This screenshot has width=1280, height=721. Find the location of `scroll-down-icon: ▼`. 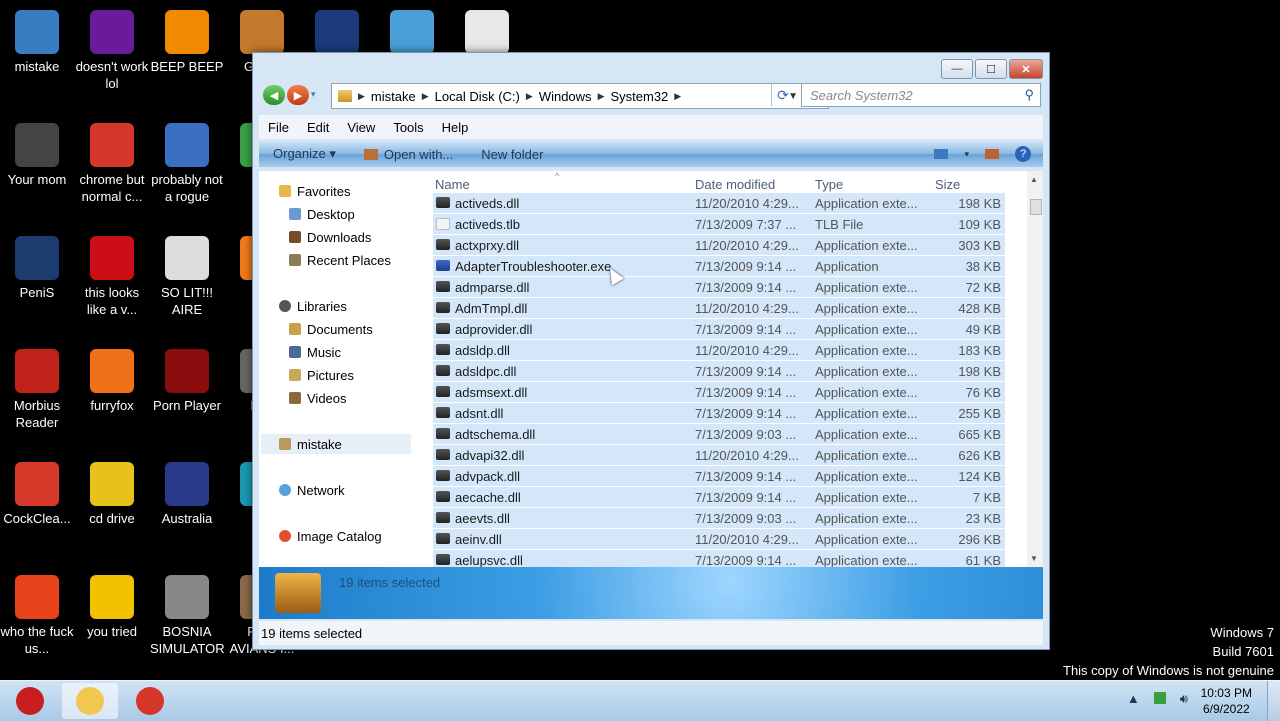

scroll-down-icon: ▼ is located at coordinates (1034, 558).